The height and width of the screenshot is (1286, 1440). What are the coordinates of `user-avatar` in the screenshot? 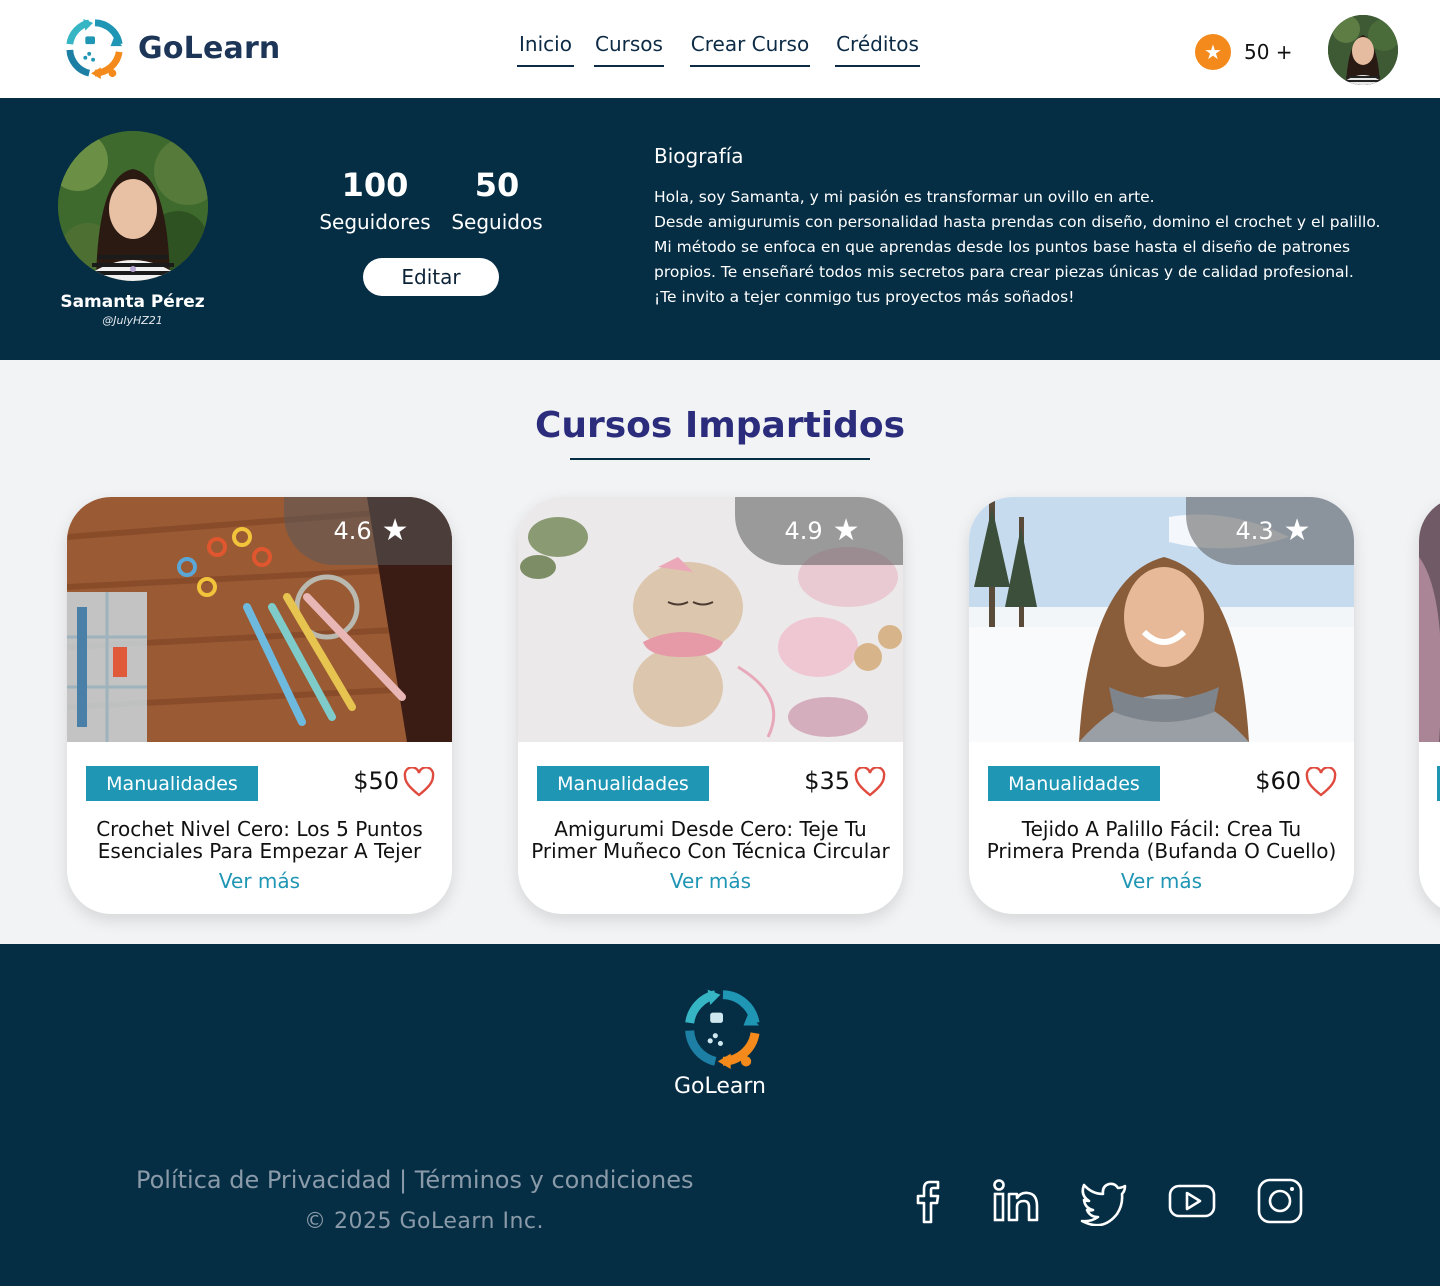 It's located at (1363, 50).